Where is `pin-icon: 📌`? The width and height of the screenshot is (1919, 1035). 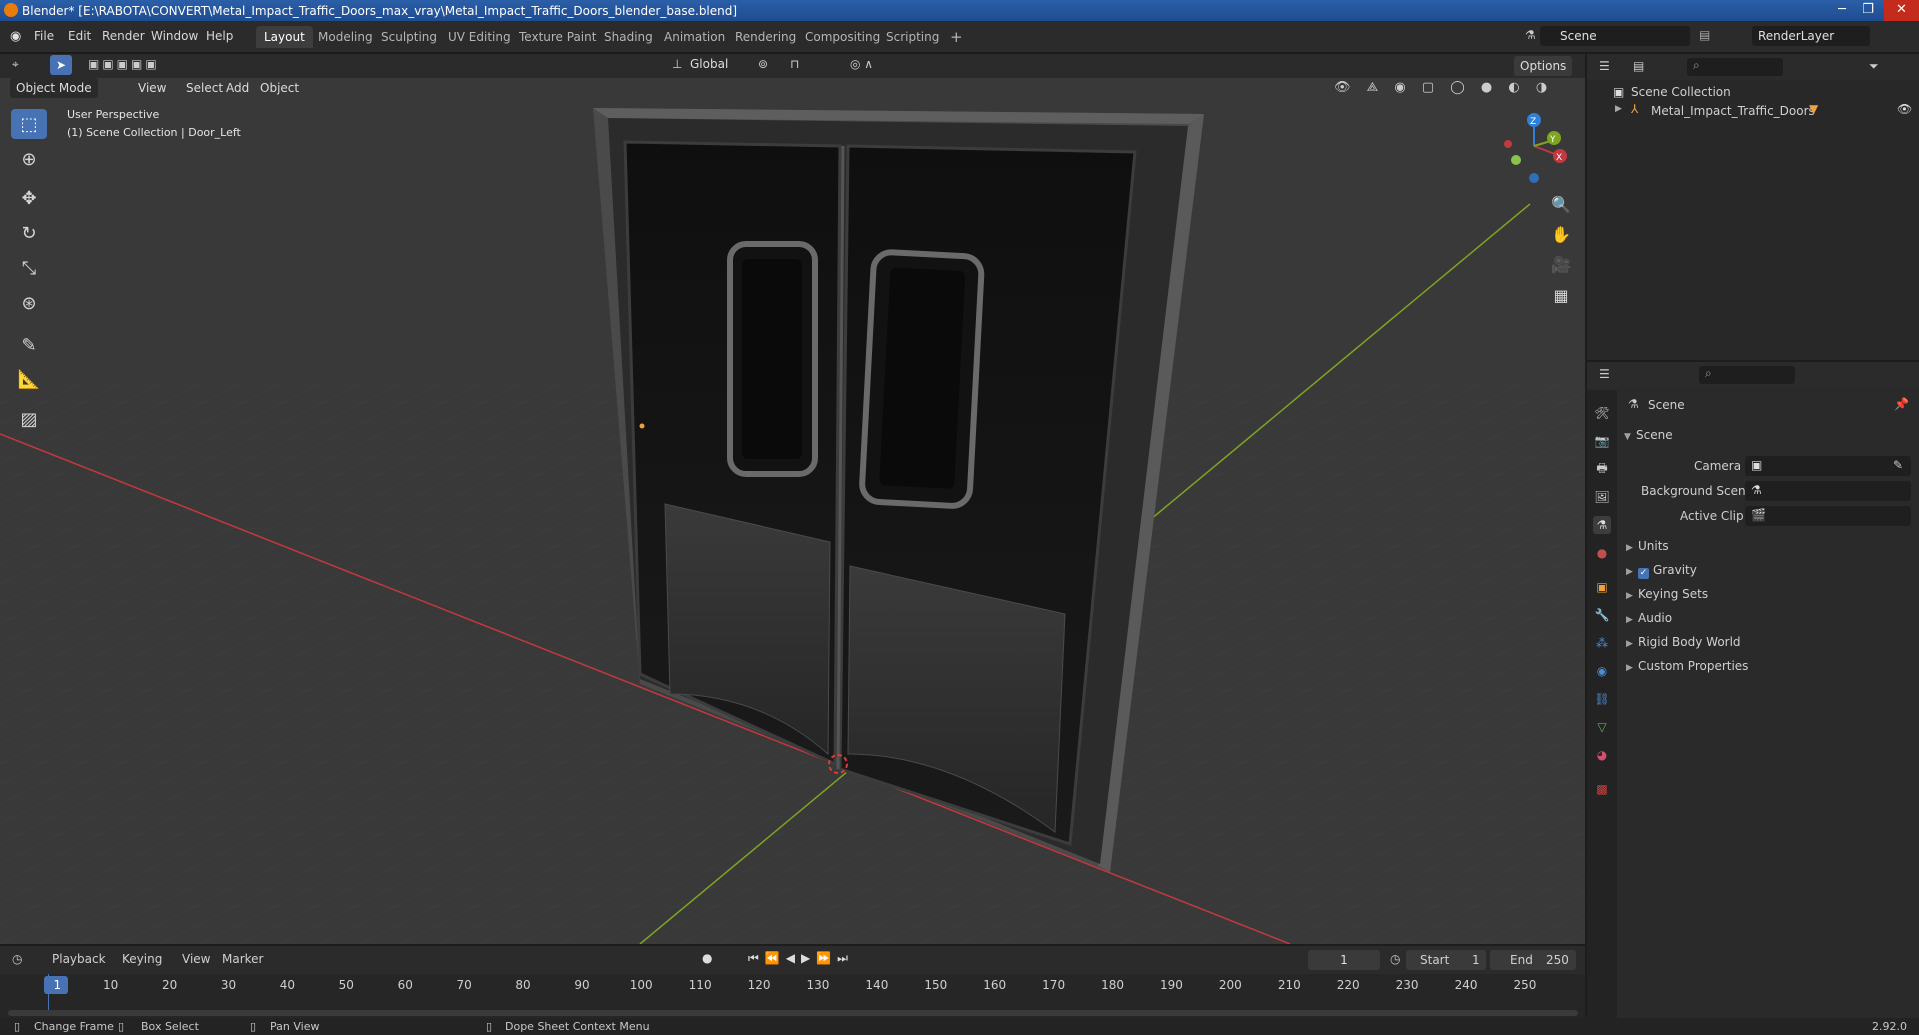
pin-icon: 📌 is located at coordinates (1901, 404).